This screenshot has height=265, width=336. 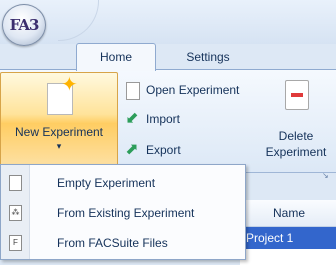 I want to click on f-document-icon: F, so click(x=15, y=243).